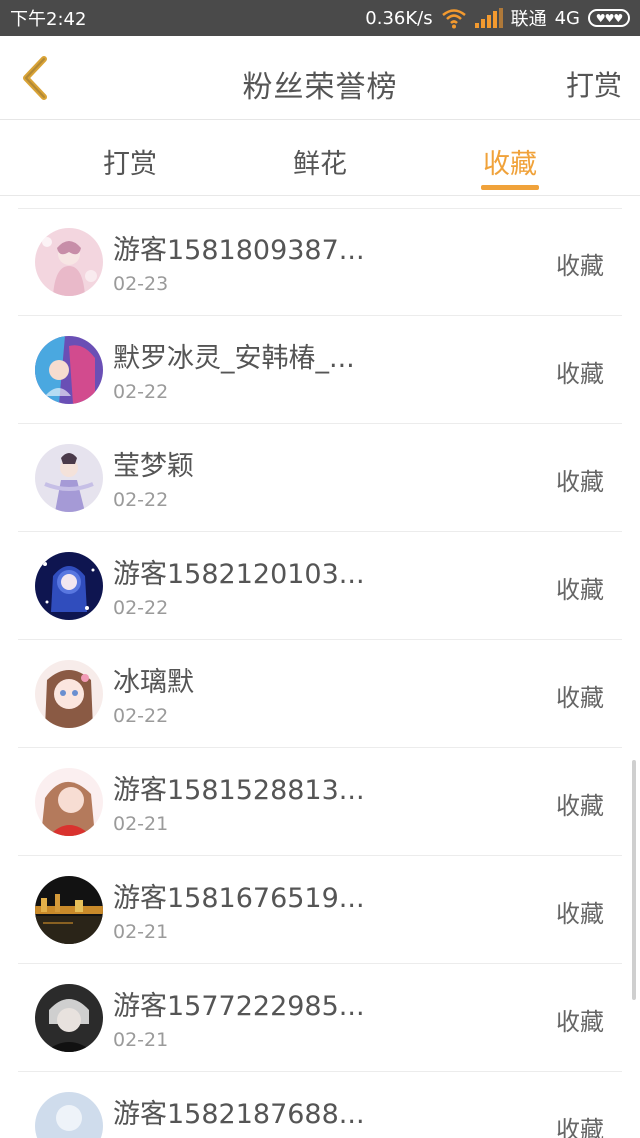 This screenshot has width=640, height=1138. I want to click on signal-icon, so click(488, 18).